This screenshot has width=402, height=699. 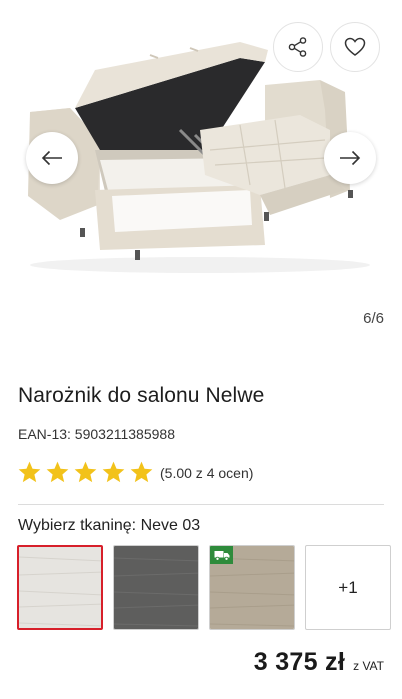 I want to click on more-fabrics-button: +1, so click(x=348, y=587).